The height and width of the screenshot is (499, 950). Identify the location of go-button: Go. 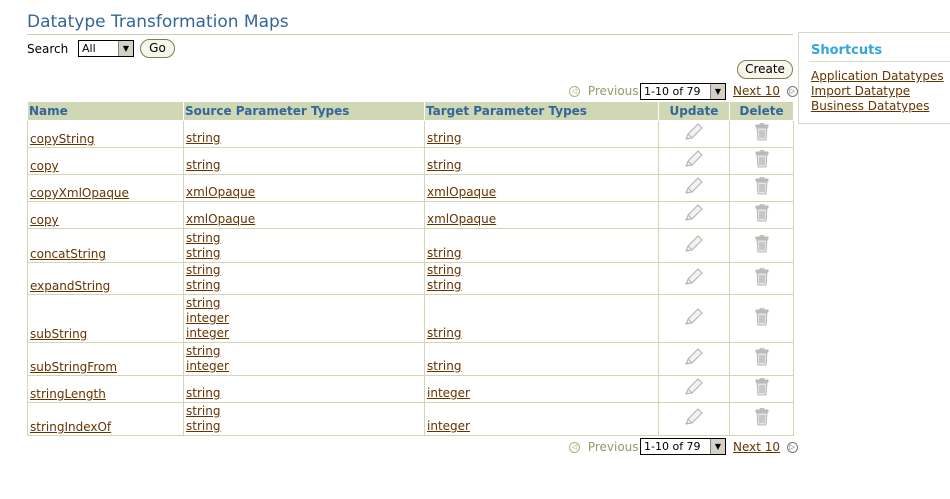
(157, 48).